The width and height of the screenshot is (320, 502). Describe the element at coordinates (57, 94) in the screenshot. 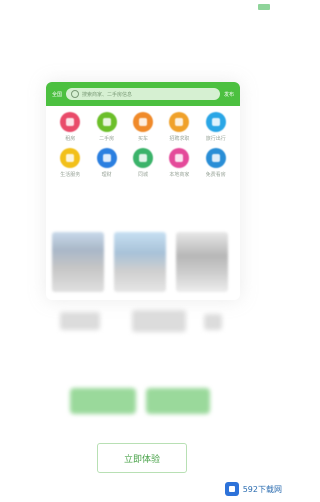

I see `city-selector: 全国` at that location.